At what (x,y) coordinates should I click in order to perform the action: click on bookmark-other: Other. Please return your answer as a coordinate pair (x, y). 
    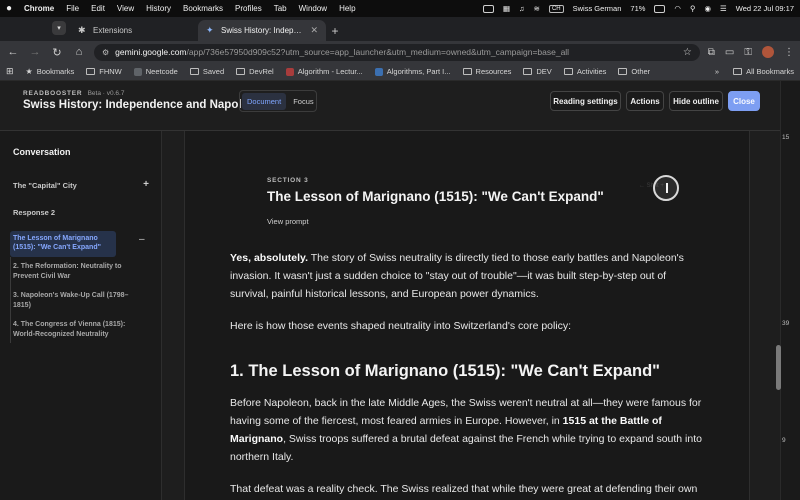
    Looking at the image, I should click on (634, 71).